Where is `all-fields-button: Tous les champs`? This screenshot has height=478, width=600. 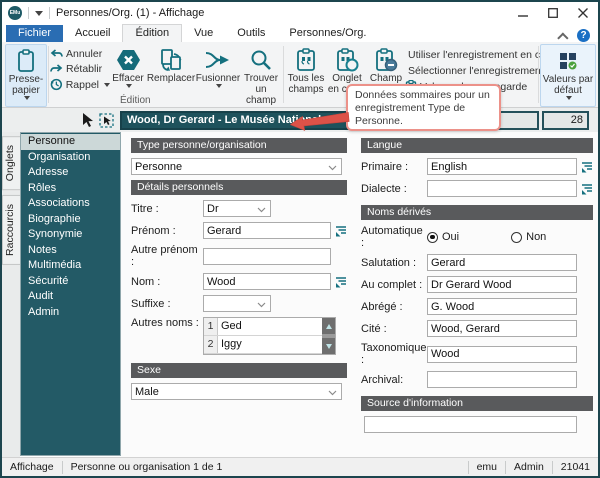 all-fields-button: Tous les champs is located at coordinates (306, 75).